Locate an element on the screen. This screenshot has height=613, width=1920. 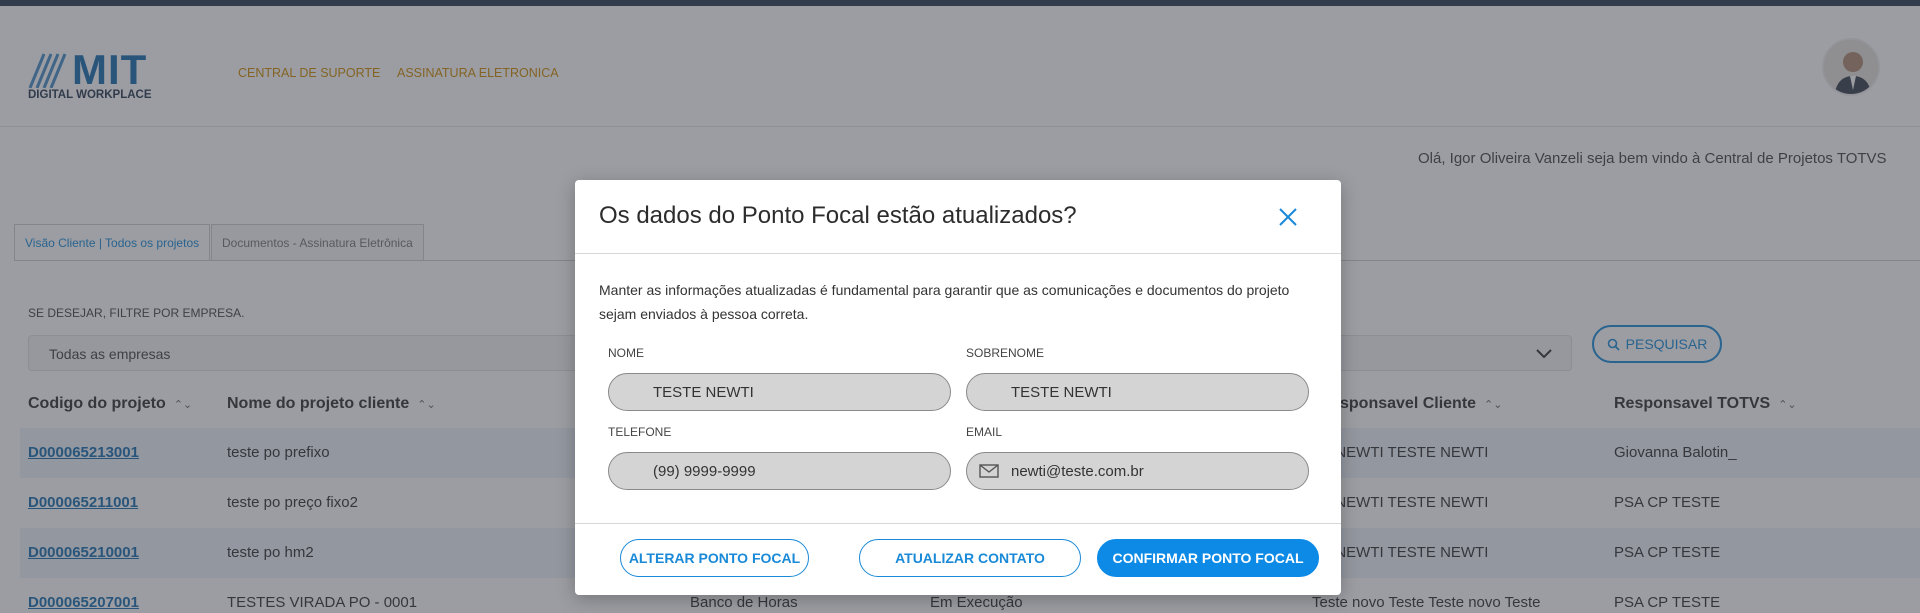
sobrenome-field: TESTE NEWTI is located at coordinates (1137, 392).